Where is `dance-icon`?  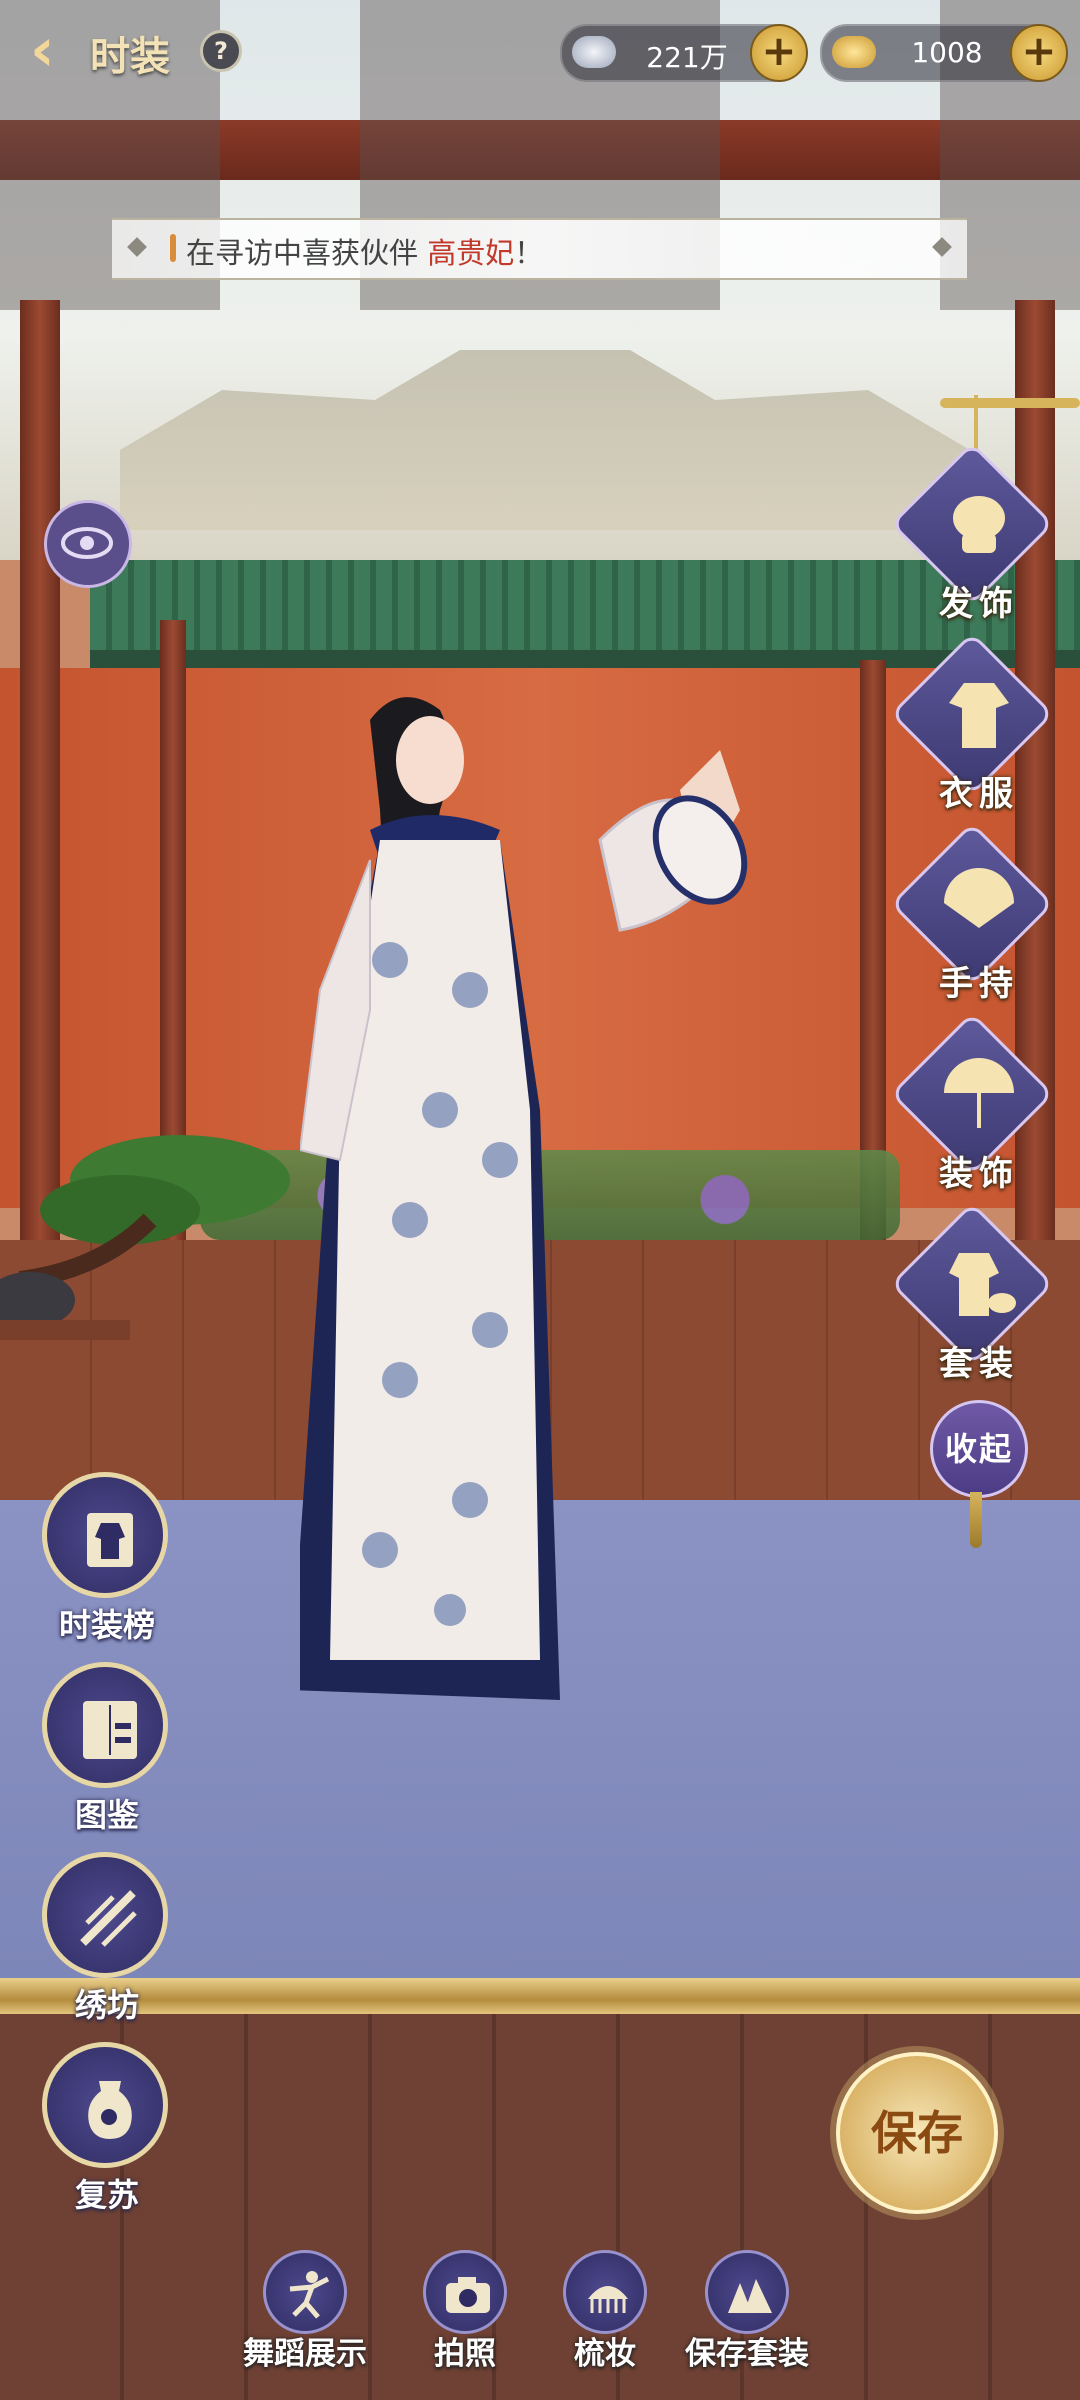
dance-icon is located at coordinates (309, 2295).